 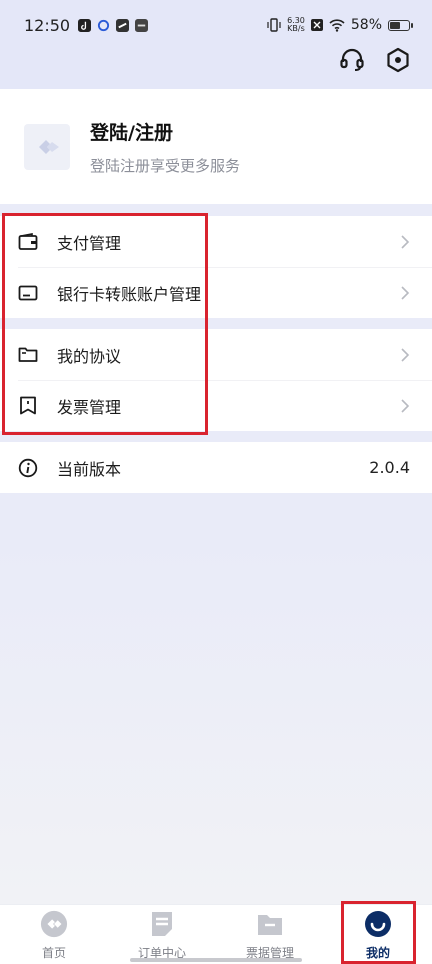 I want to click on tab-ticket-management: 票据管理, so click(x=270, y=934).